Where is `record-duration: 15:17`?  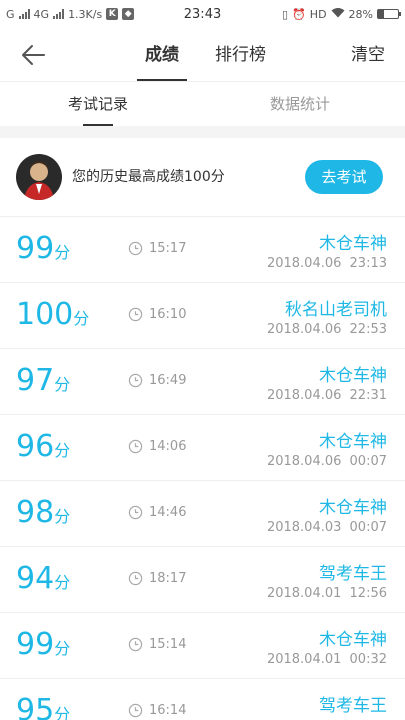 record-duration: 15:17 is located at coordinates (157, 248).